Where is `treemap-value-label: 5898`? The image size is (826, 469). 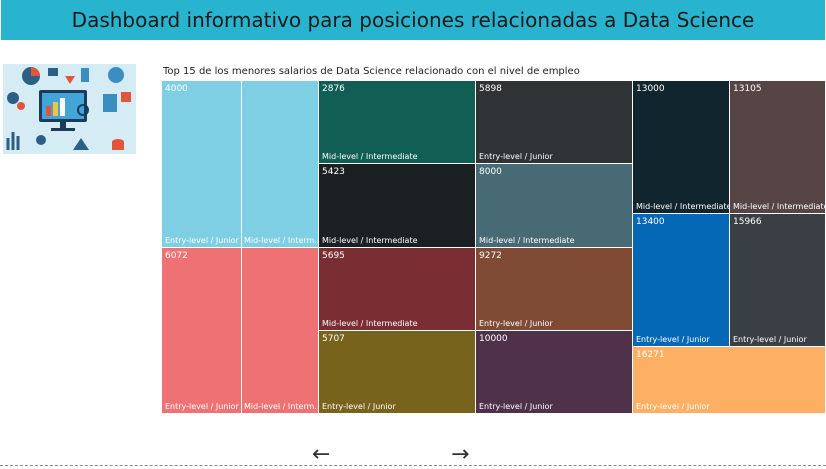
treemap-value-label: 5898 is located at coordinates (490, 89).